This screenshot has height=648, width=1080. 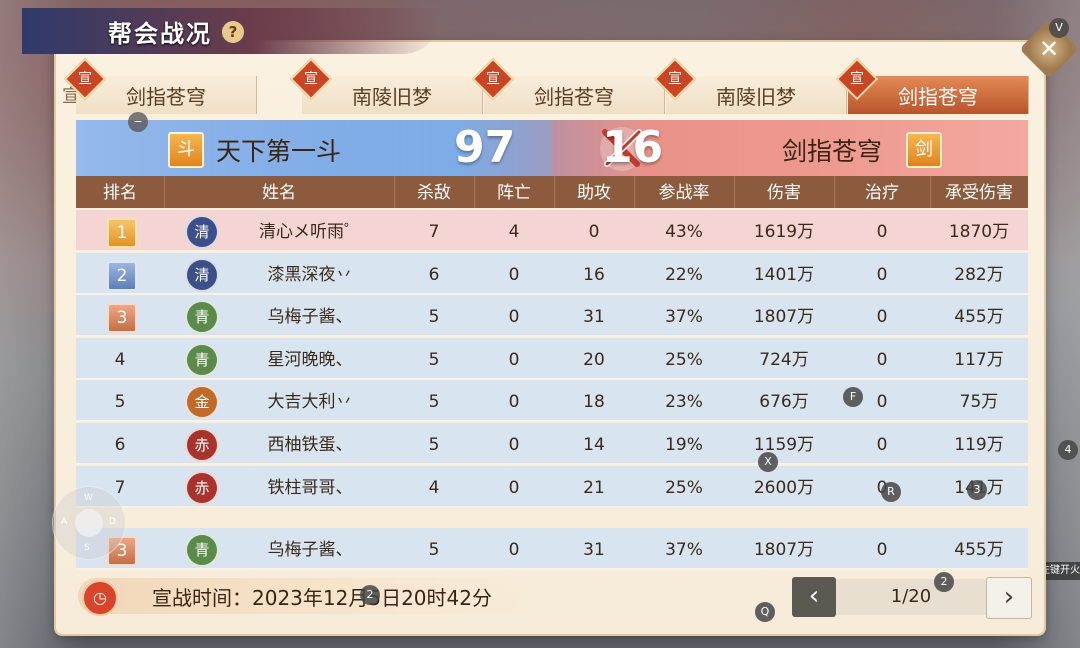 What do you see at coordinates (310, 487) in the screenshot?
I see `player-name: 铁柱哥哥、` at bounding box center [310, 487].